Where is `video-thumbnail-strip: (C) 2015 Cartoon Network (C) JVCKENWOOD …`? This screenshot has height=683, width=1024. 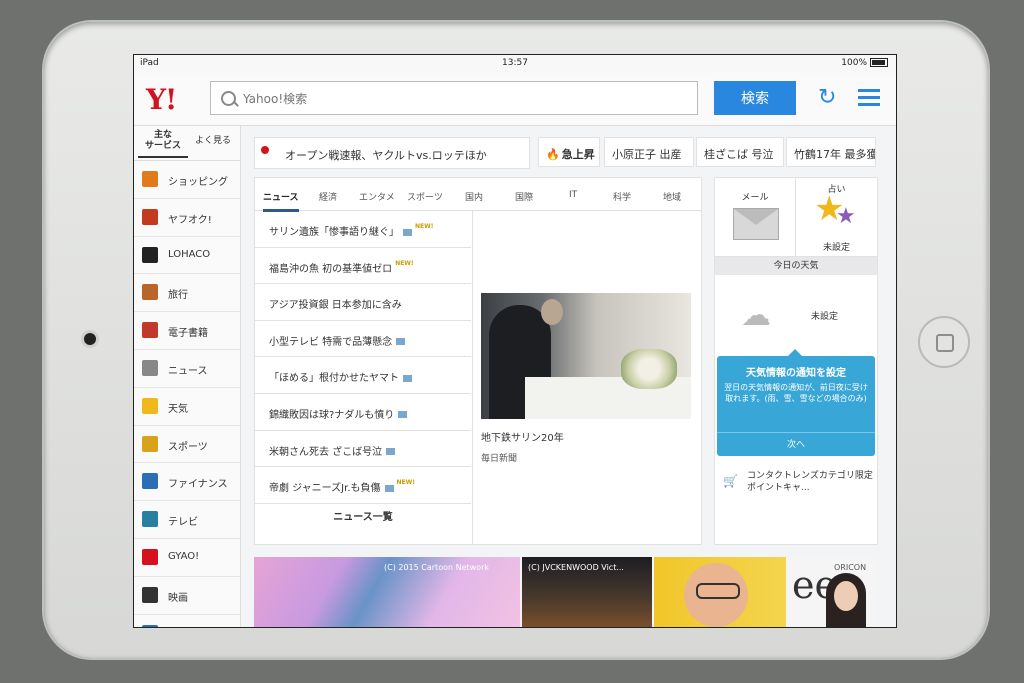
video-thumbnail-strip: (C) 2015 Cartoon Network (C) JVCKENWOOD … is located at coordinates (565, 592).